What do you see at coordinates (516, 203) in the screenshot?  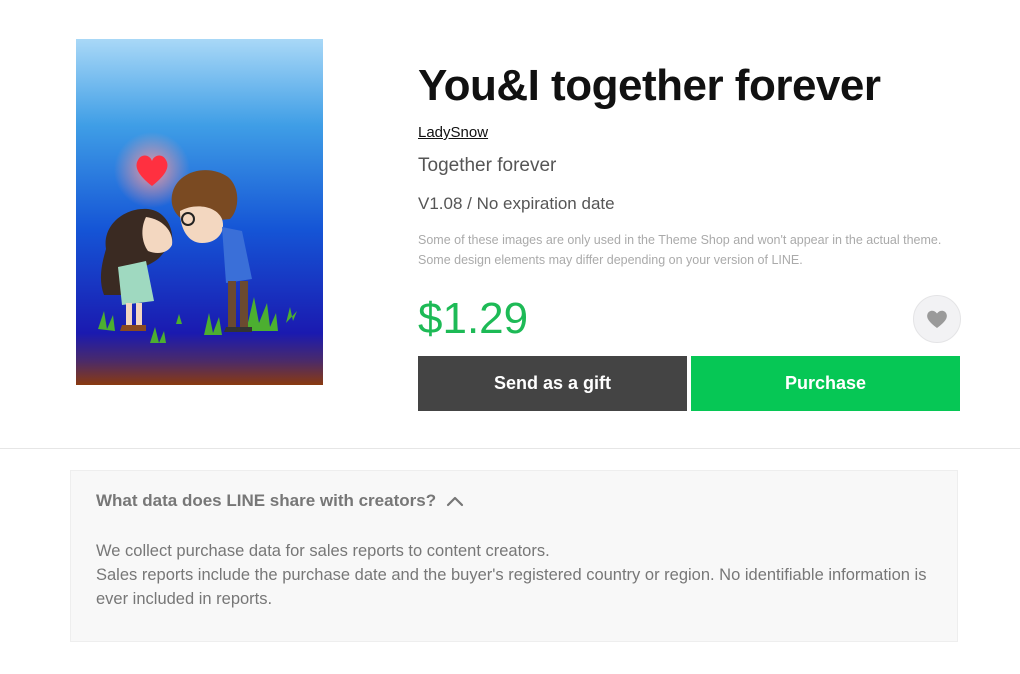 I see `version-info: V1.08 / No expiration date` at bounding box center [516, 203].